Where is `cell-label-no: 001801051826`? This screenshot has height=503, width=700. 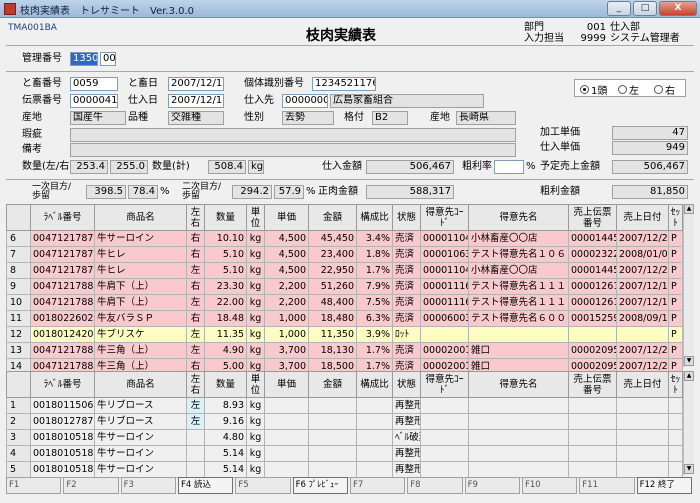 cell-label-no: 001801051826 is located at coordinates (62, 437).